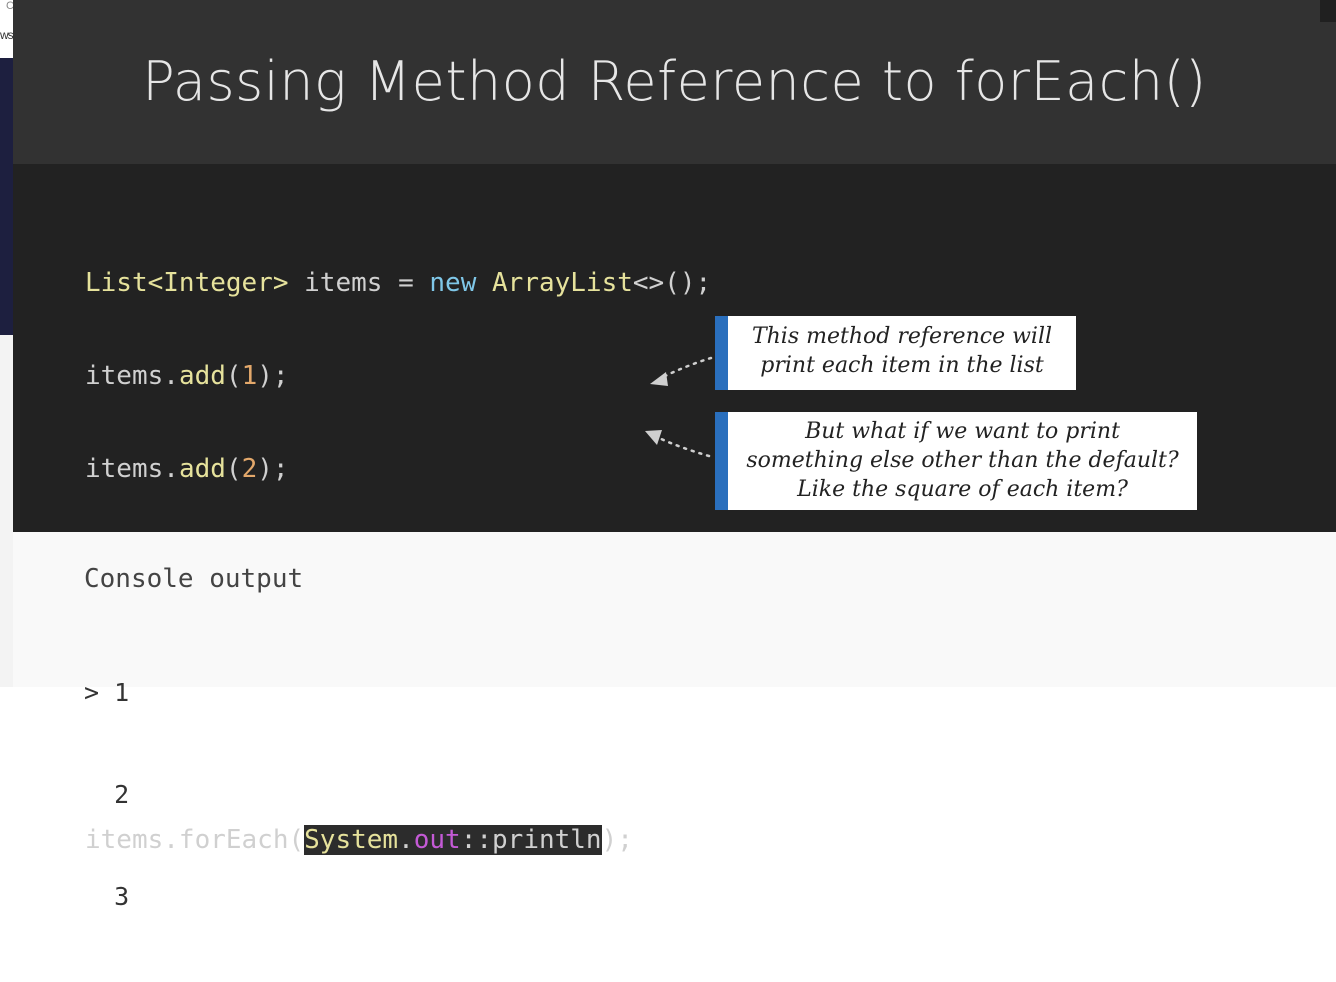 The image size is (1336, 982). I want to click on console-output: > 1 2 3, so click(129, 795).